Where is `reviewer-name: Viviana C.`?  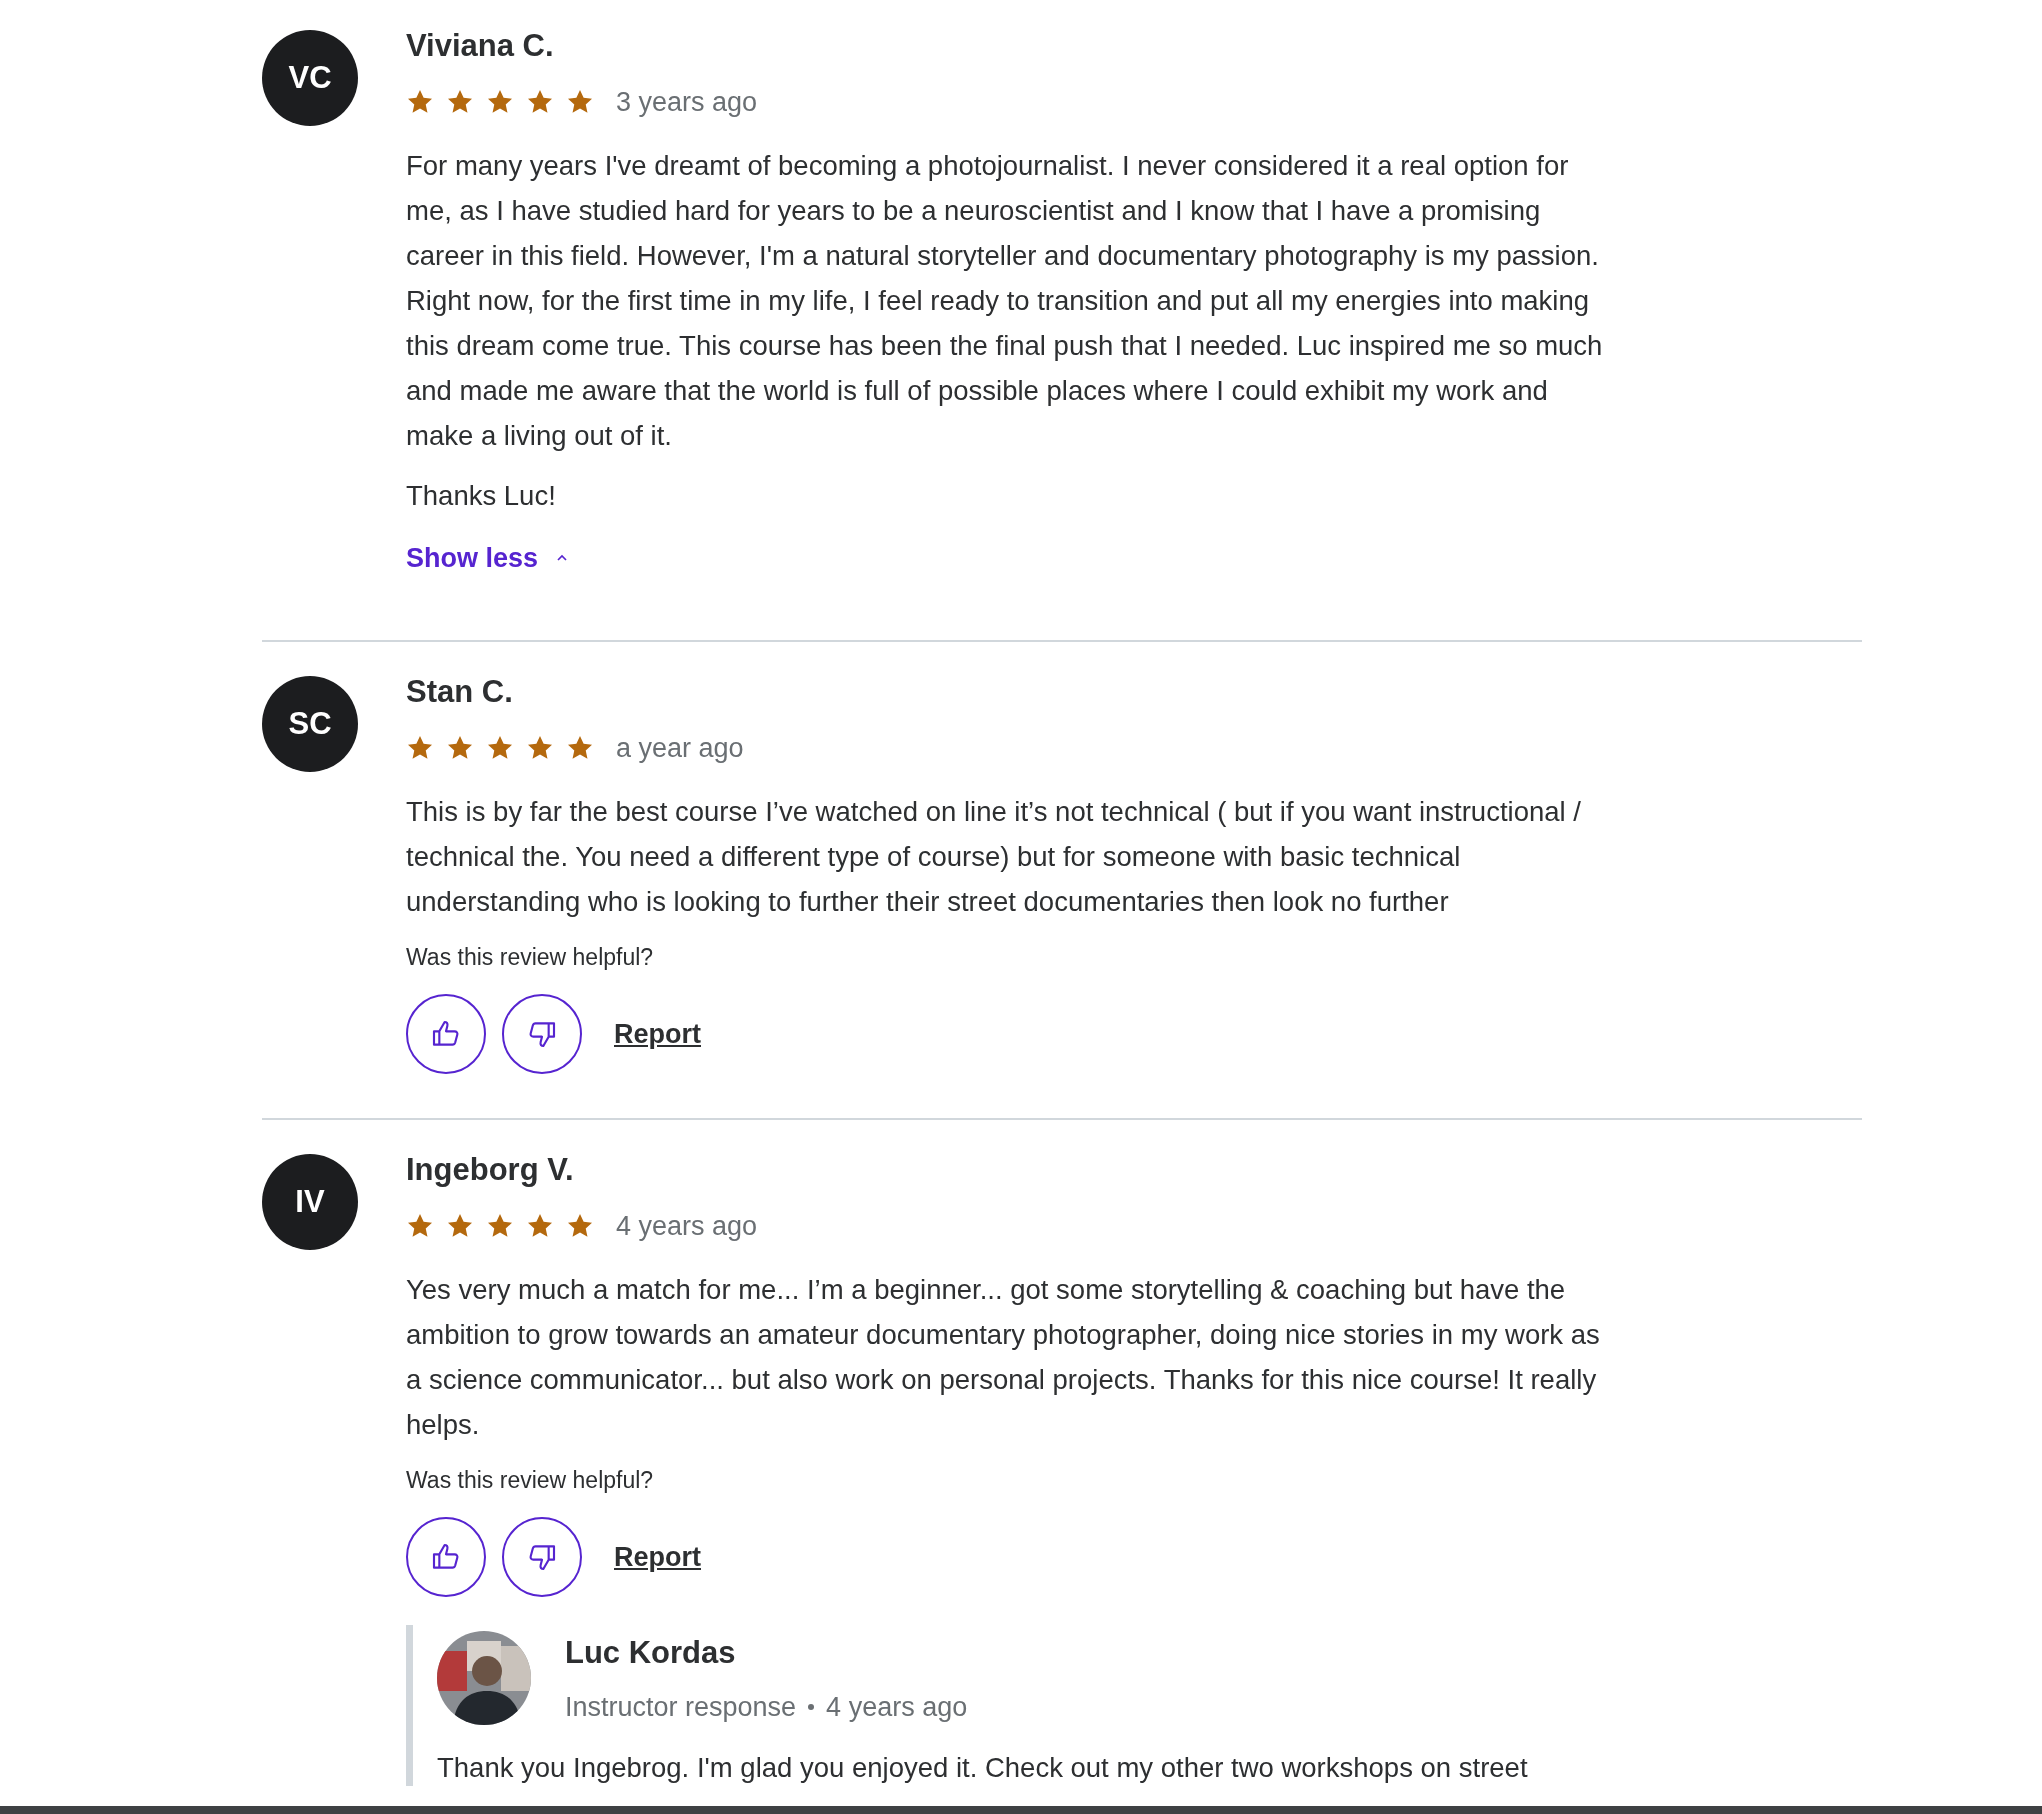 reviewer-name: Viviana C. is located at coordinates (480, 46).